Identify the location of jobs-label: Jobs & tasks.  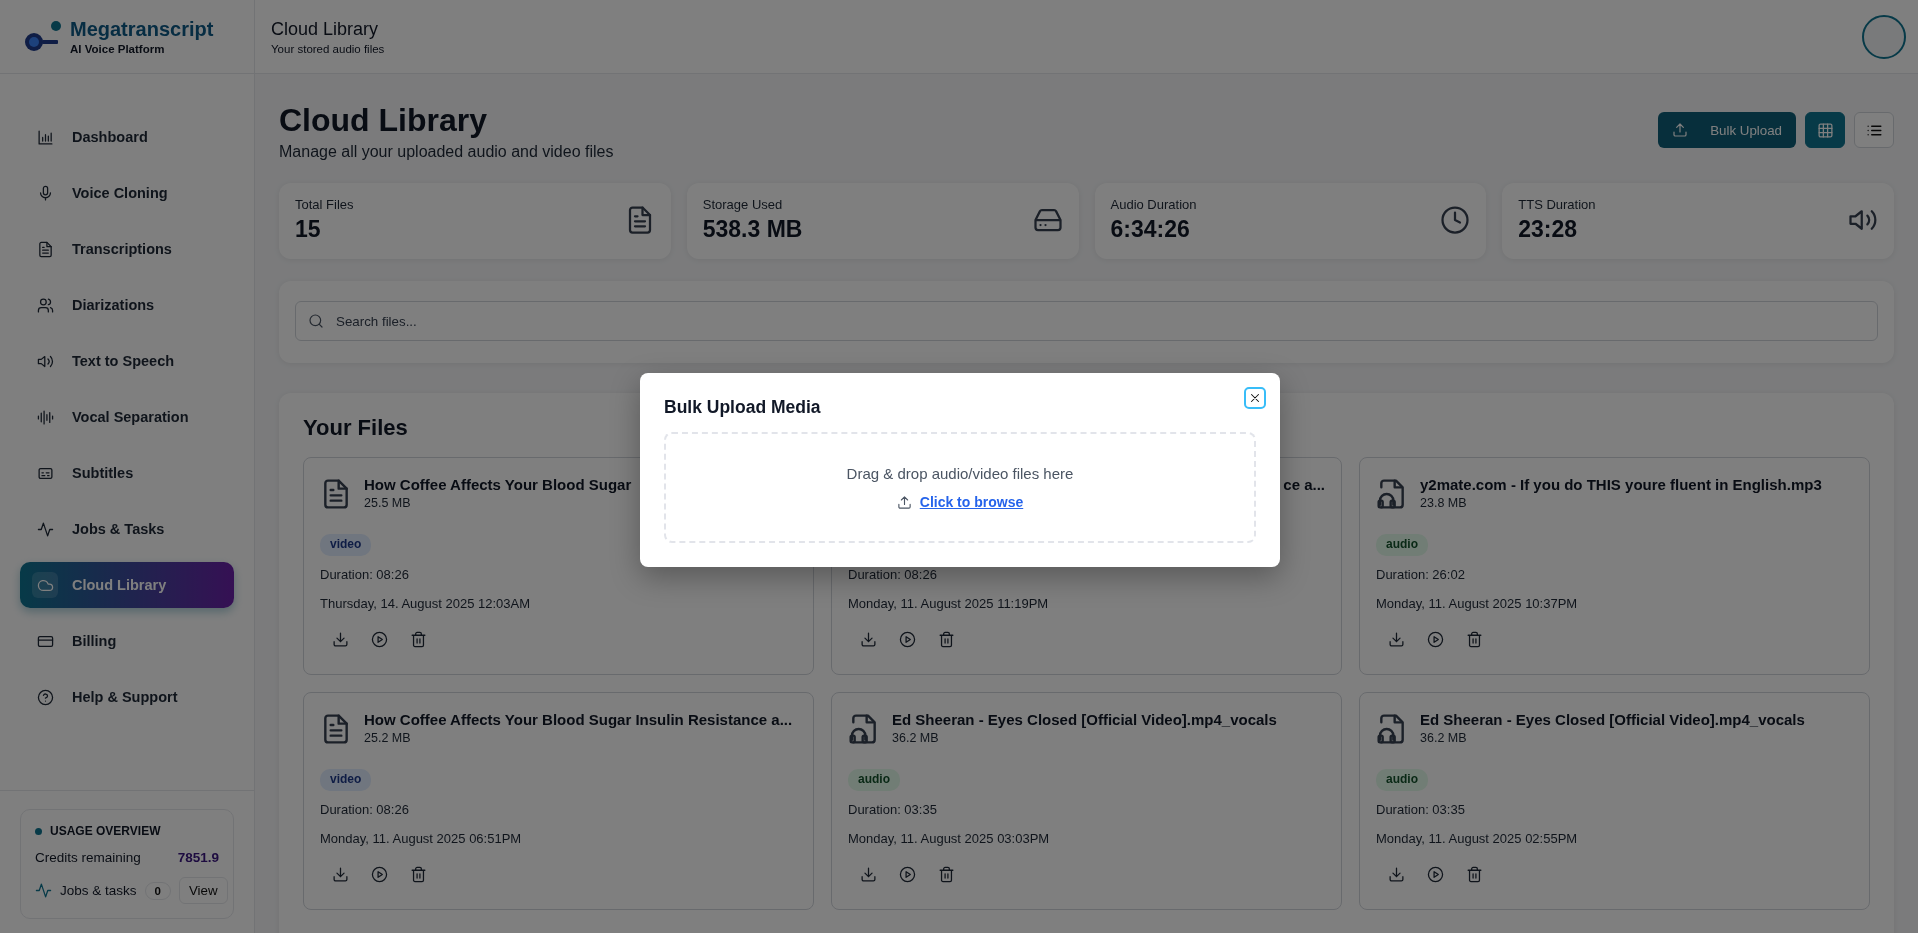
(98, 890).